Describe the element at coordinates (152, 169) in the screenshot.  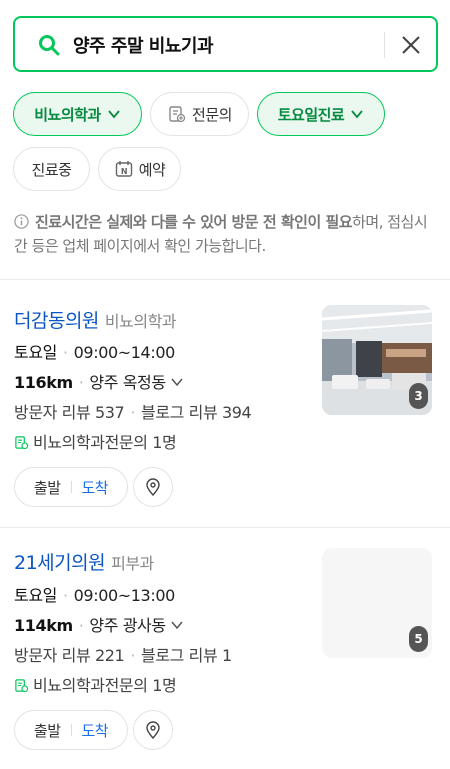
I see `filter-chip-label: 예약` at that location.